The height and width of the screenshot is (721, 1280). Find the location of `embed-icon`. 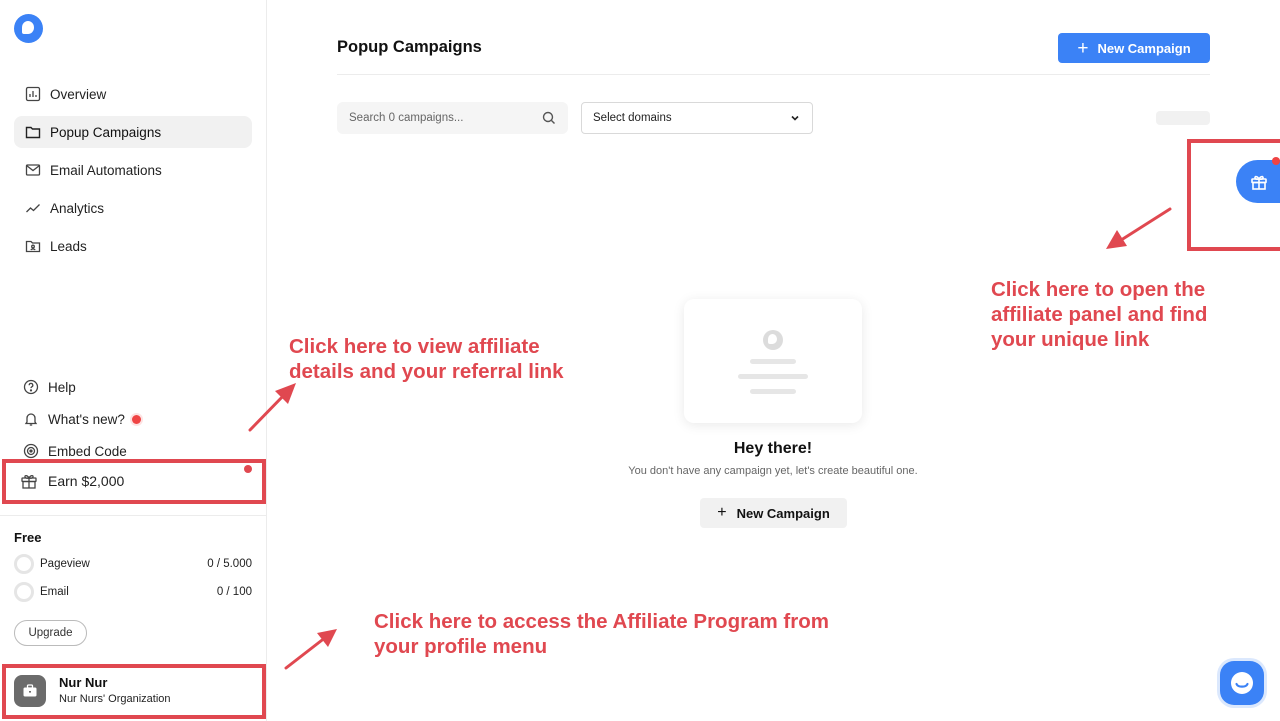

embed-icon is located at coordinates (30, 451).